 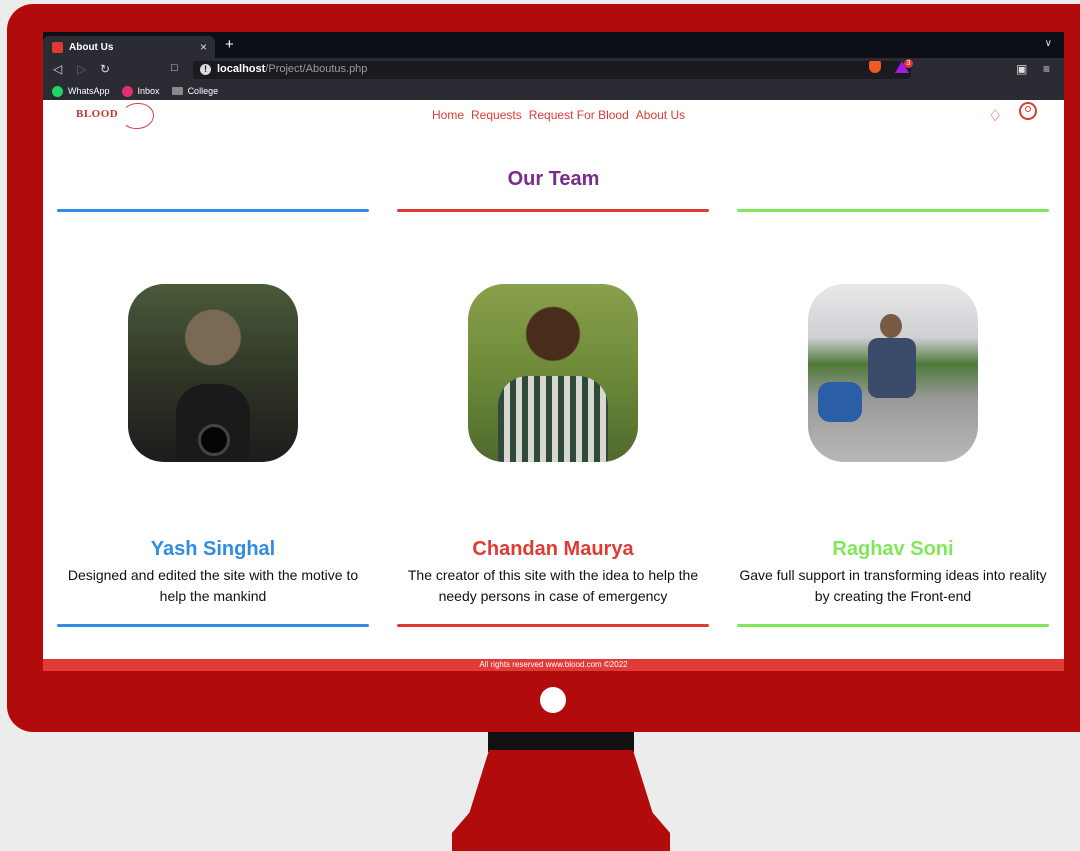 I want to click on site-footer: All rights reserved www.blood.com ©2022, so click(x=553, y=665).